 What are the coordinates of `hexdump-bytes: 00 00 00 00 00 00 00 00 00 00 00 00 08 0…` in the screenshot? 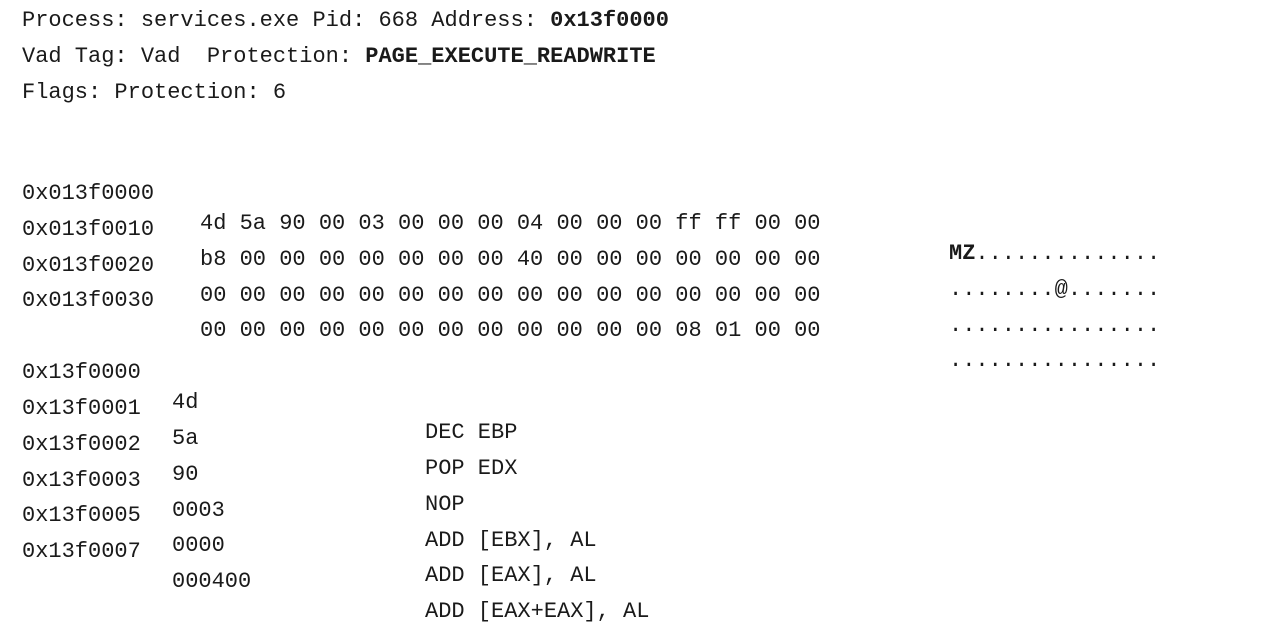 It's located at (510, 330).